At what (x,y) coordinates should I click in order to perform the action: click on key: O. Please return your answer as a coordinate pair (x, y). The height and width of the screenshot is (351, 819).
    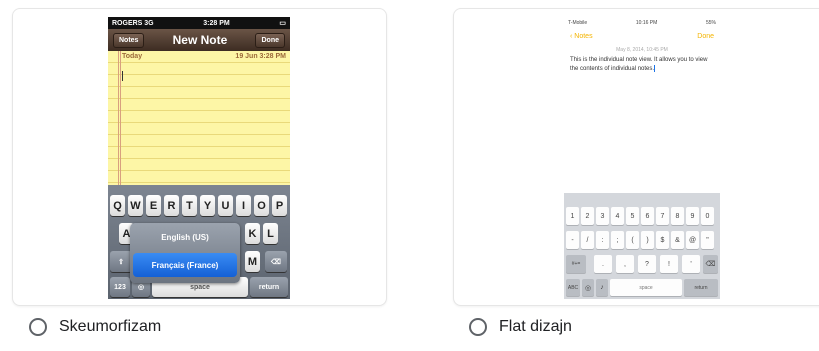
    Looking at the image, I should click on (261, 205).